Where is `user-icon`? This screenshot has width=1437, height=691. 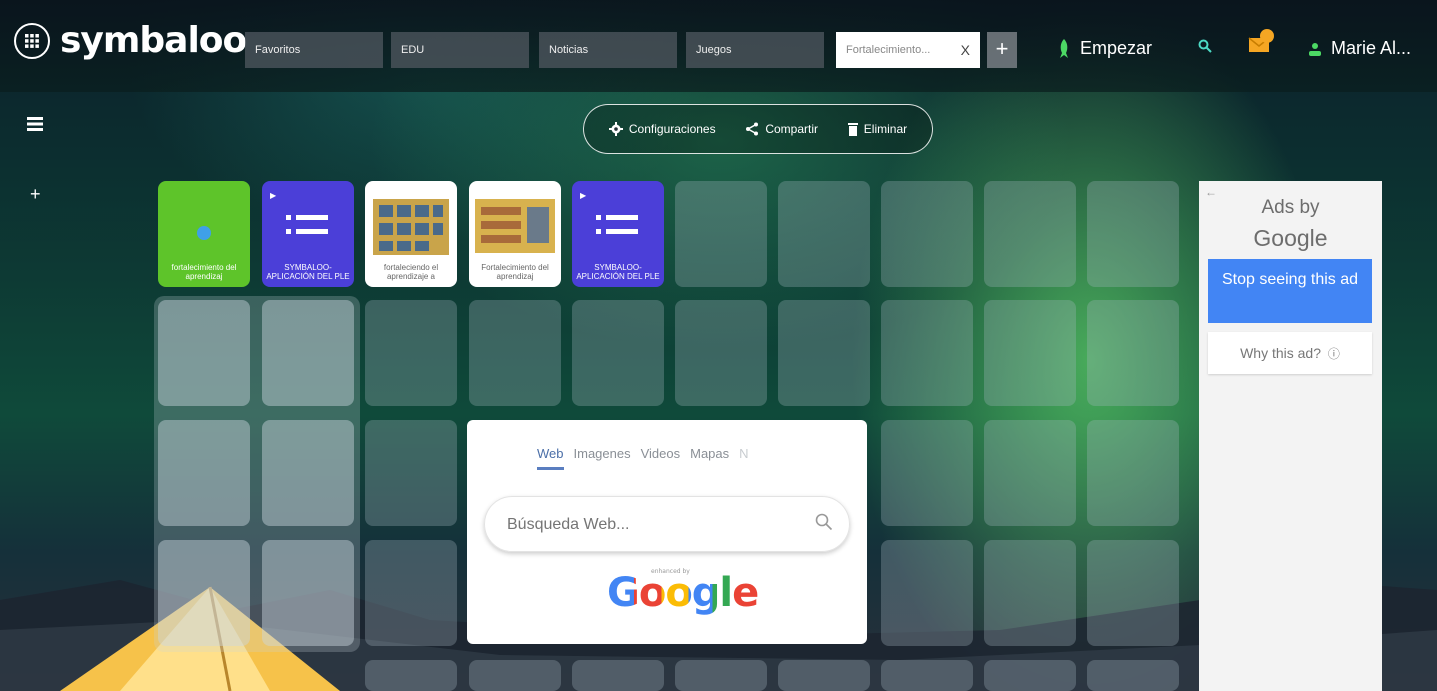 user-icon is located at coordinates (1315, 49).